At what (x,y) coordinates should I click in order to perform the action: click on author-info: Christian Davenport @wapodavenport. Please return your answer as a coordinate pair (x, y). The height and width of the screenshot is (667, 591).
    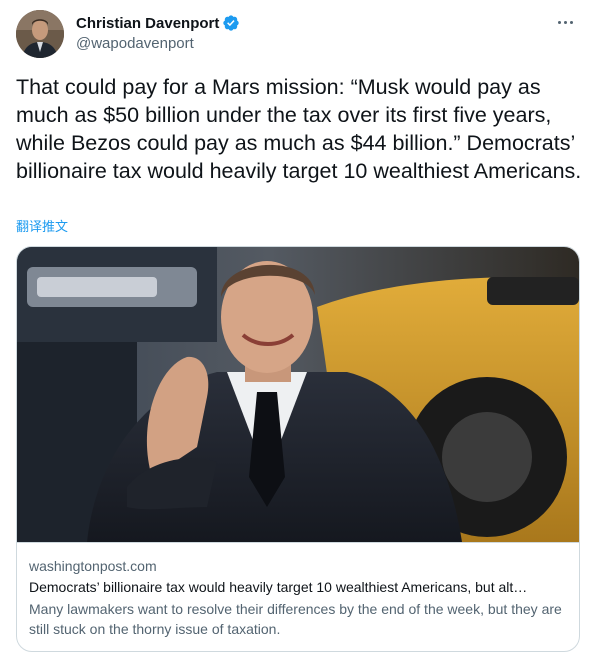
    Looking at the image, I should click on (158, 32).